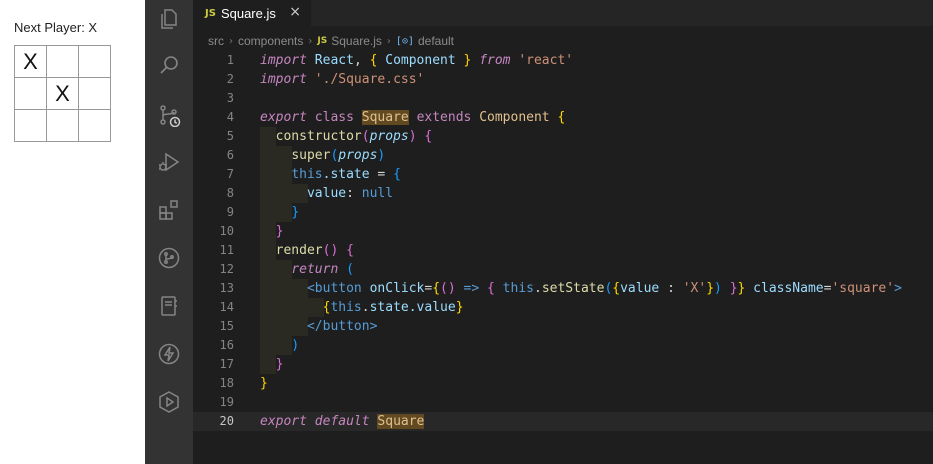 Image resolution: width=933 pixels, height=464 pixels. I want to click on breadcrumb-default: default, so click(436, 41).